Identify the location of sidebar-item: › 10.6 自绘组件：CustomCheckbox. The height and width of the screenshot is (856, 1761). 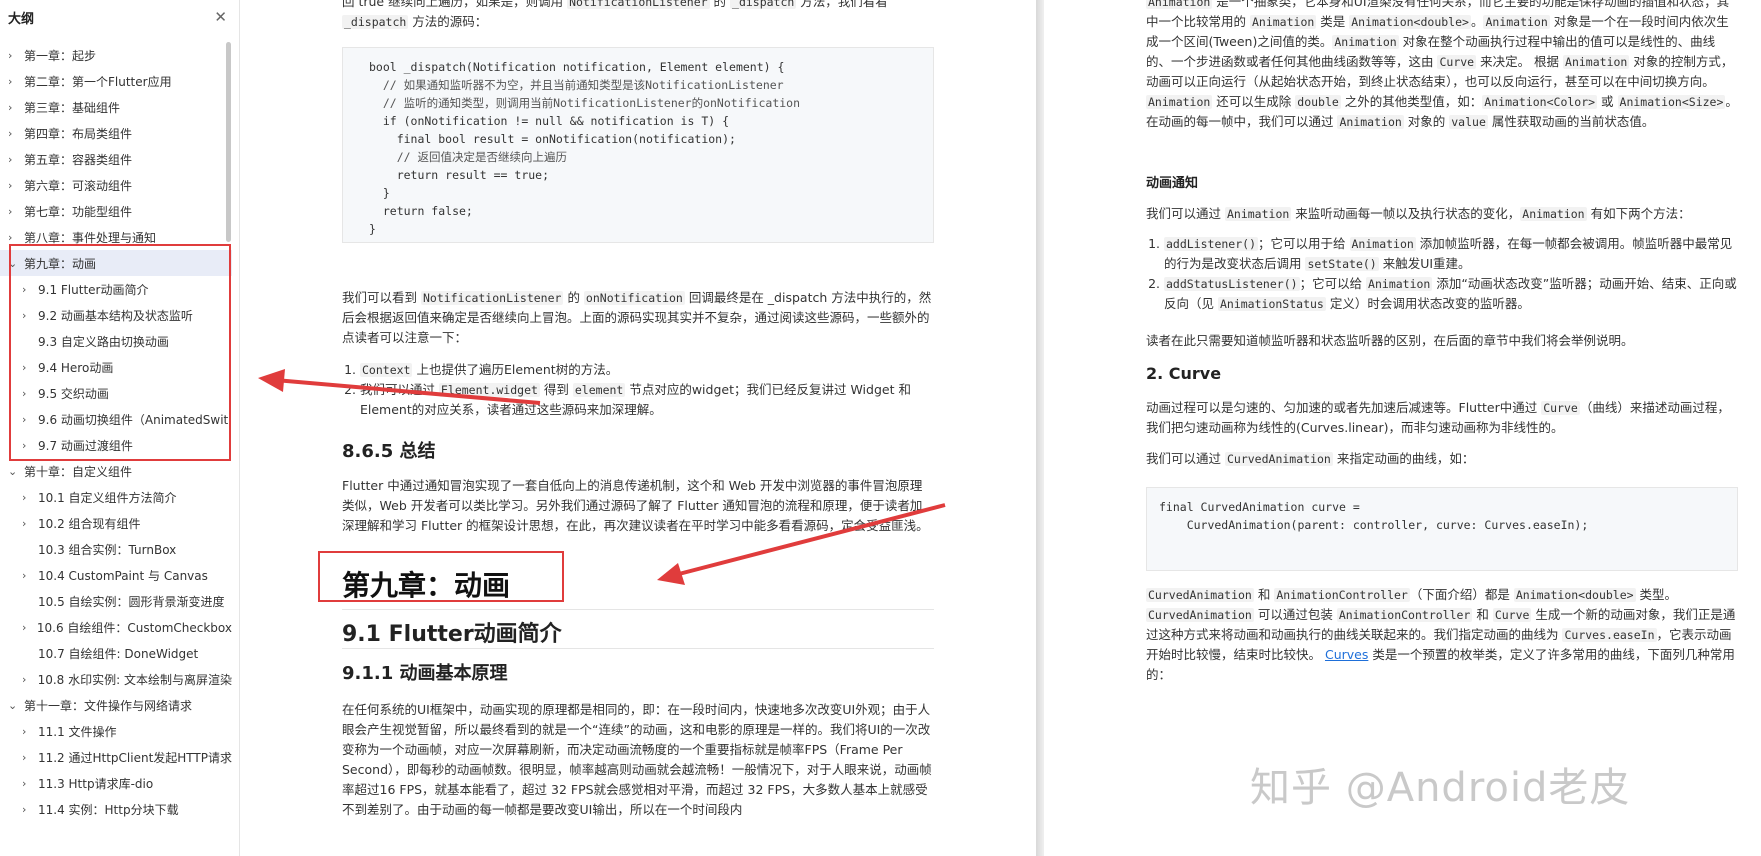
(116, 627).